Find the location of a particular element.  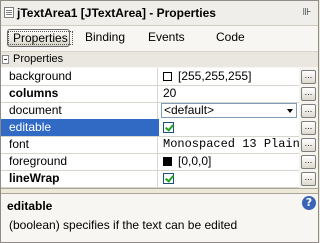

help-title: editable is located at coordinates (30, 206).